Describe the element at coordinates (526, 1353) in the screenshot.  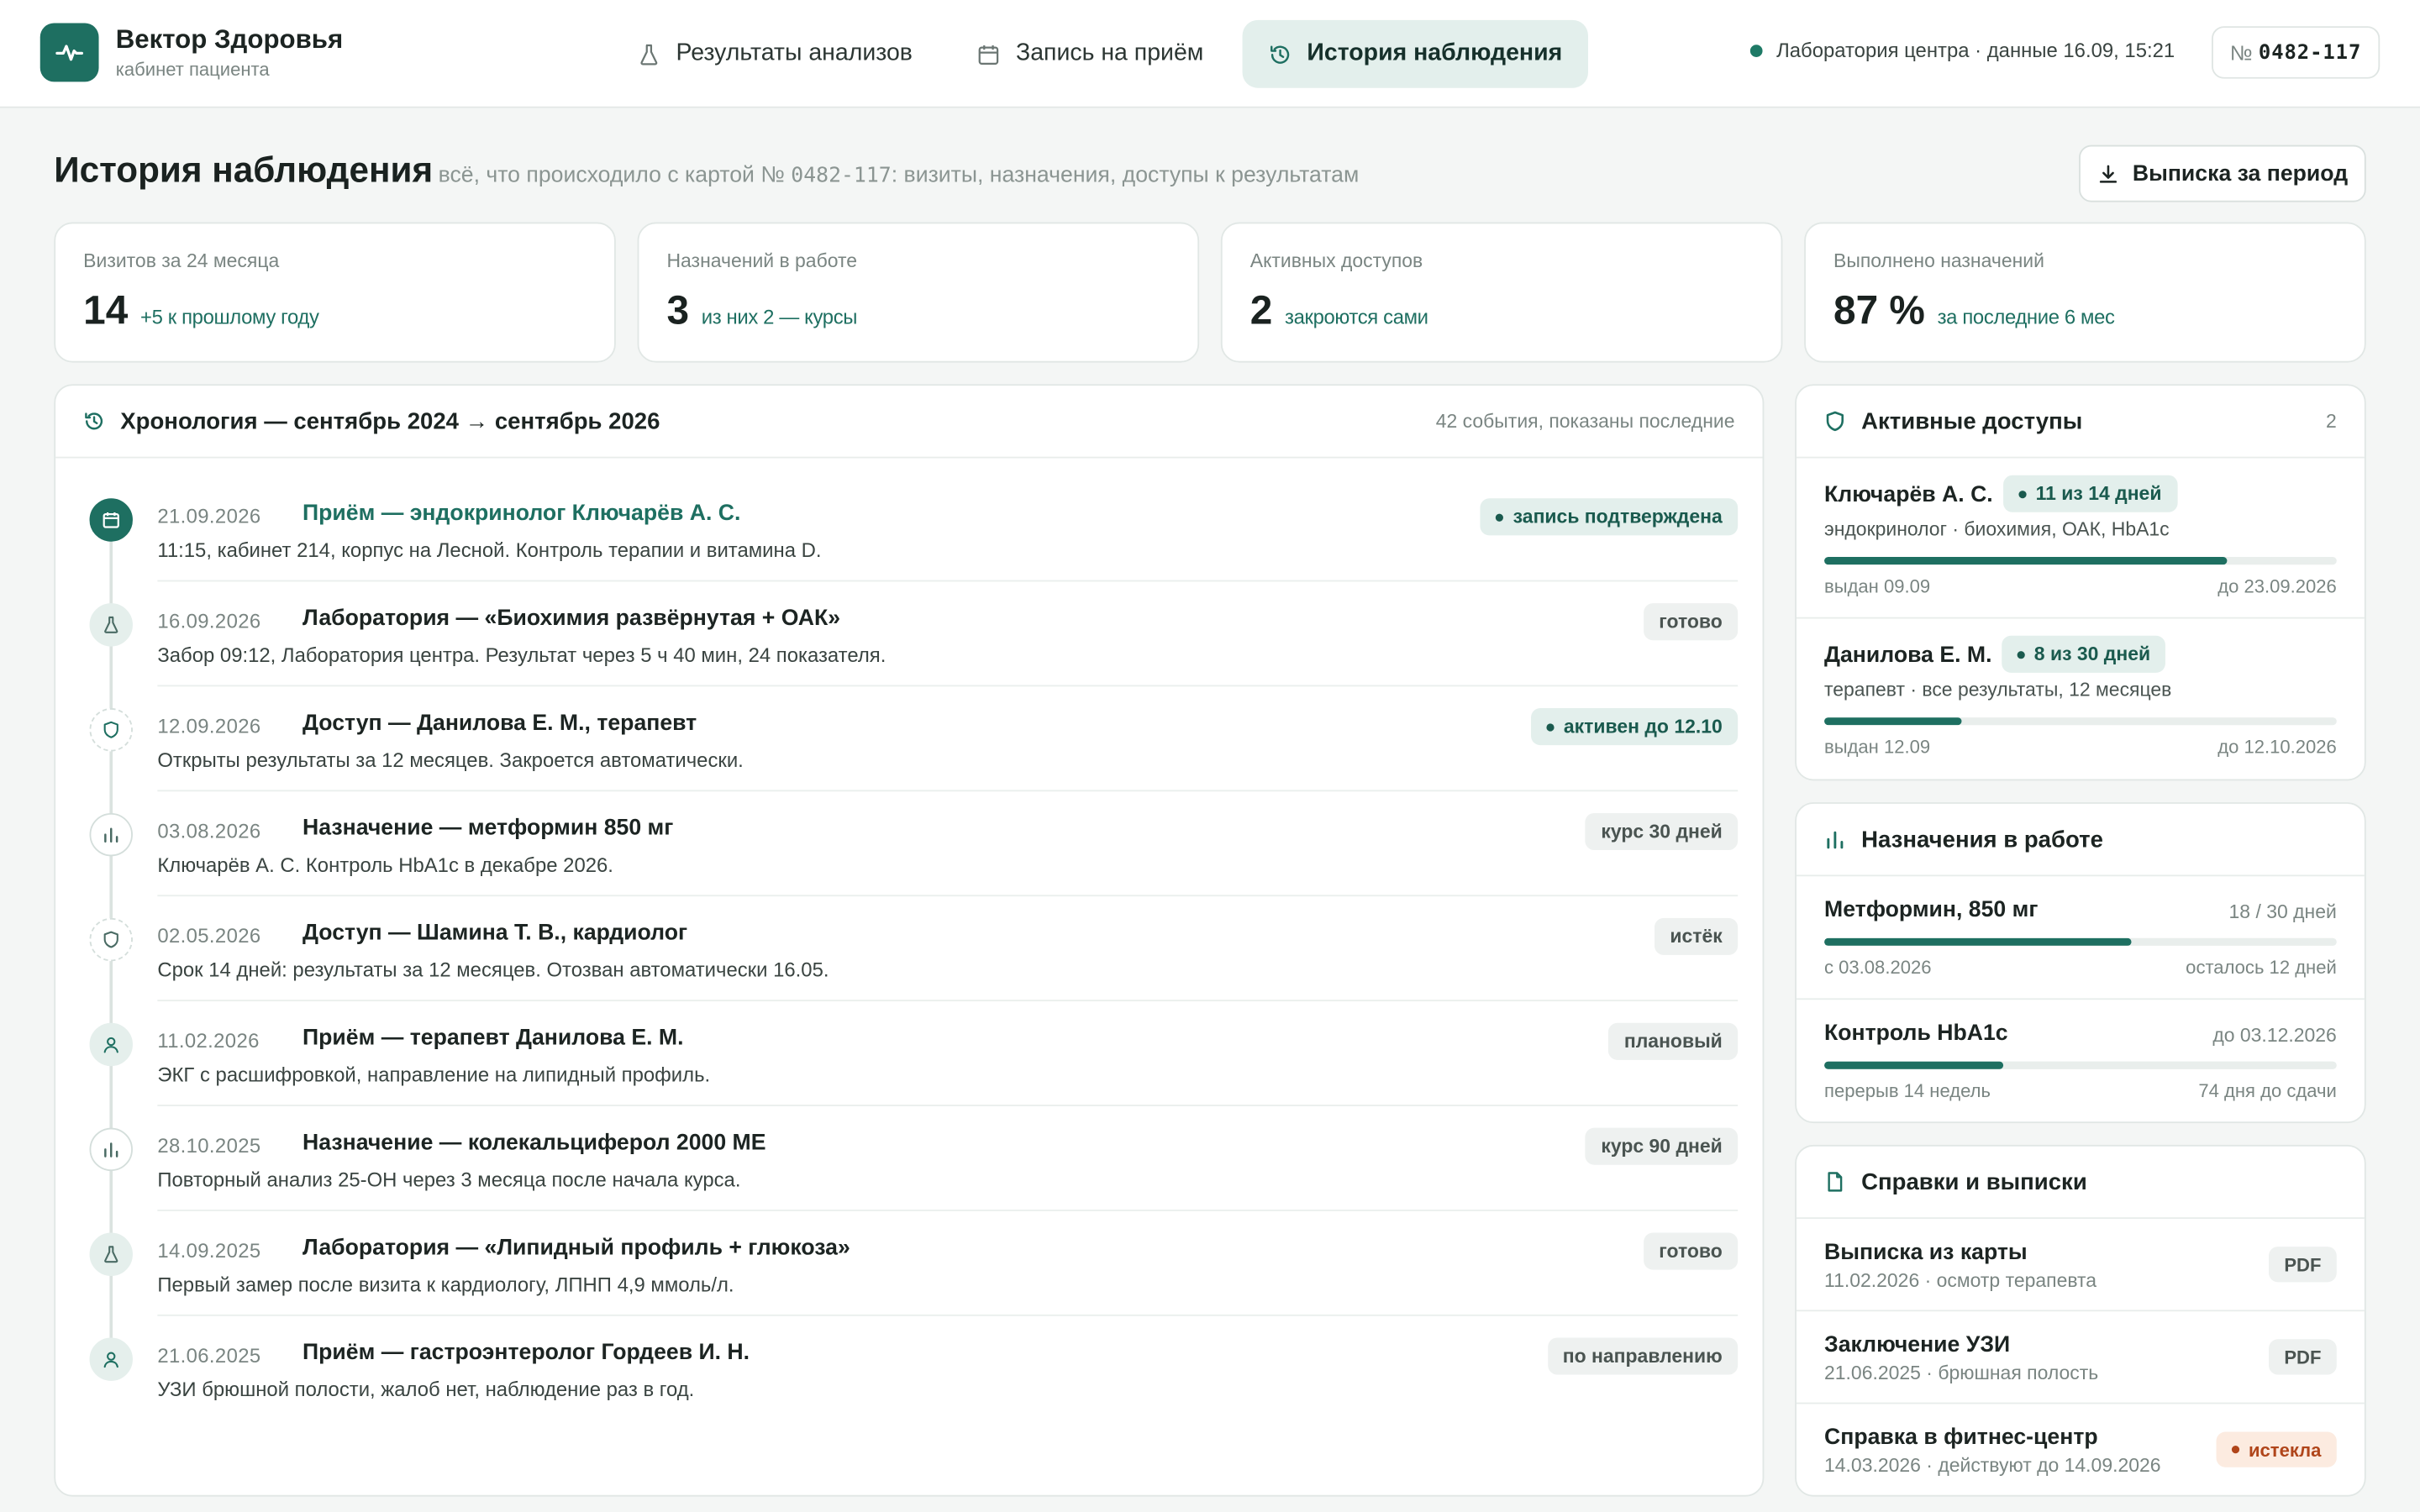
I see `event-title: Приём — гастроэнтеролог Гордеев И. Н.` at that location.